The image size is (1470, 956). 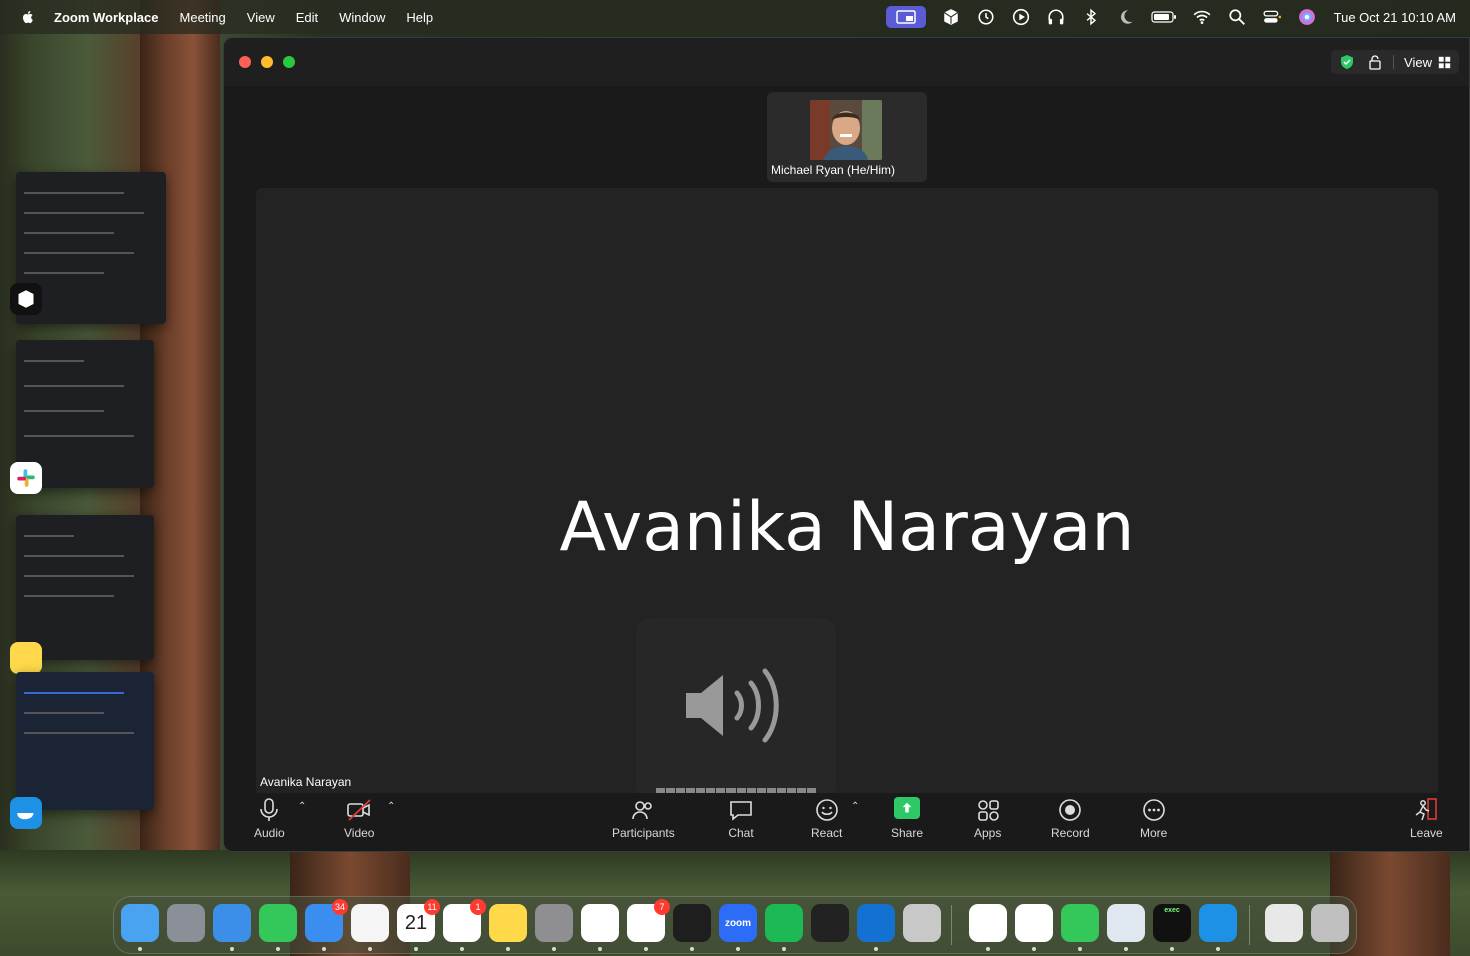 What do you see at coordinates (245, 62) in the screenshot?
I see `close-window-button` at bounding box center [245, 62].